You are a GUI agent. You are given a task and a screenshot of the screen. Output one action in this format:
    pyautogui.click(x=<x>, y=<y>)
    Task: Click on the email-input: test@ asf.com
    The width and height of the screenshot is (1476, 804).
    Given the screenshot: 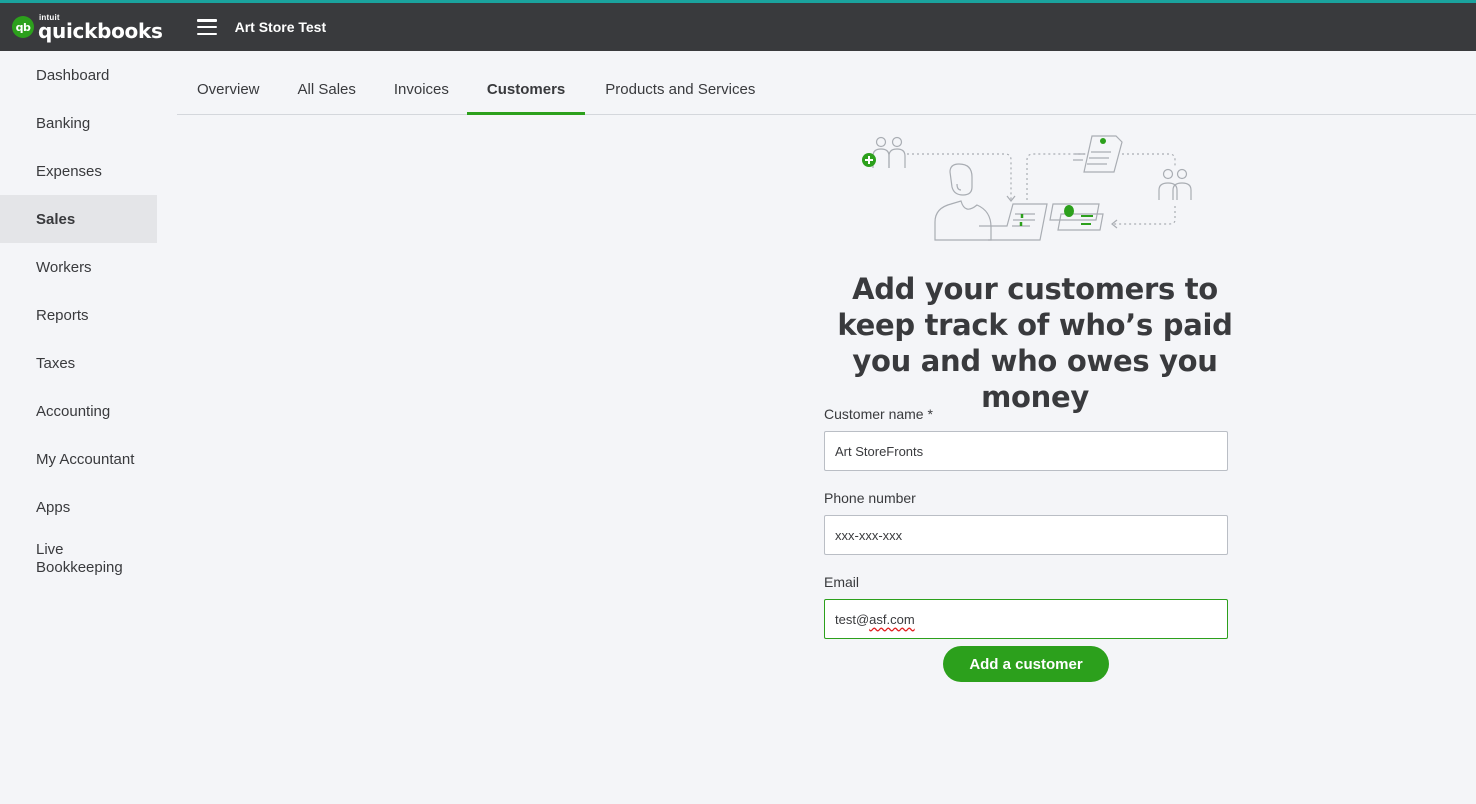 What is the action you would take?
    pyautogui.click(x=1026, y=619)
    